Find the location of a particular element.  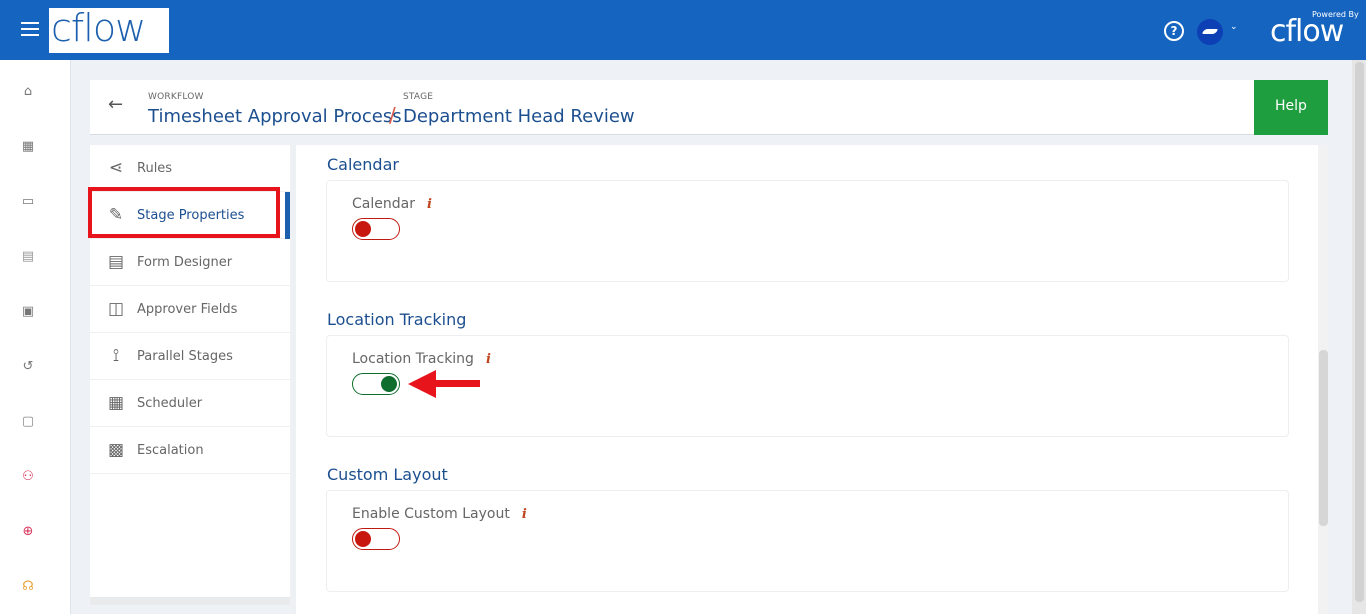

back-arrow-icon: ← is located at coordinates (115, 104).